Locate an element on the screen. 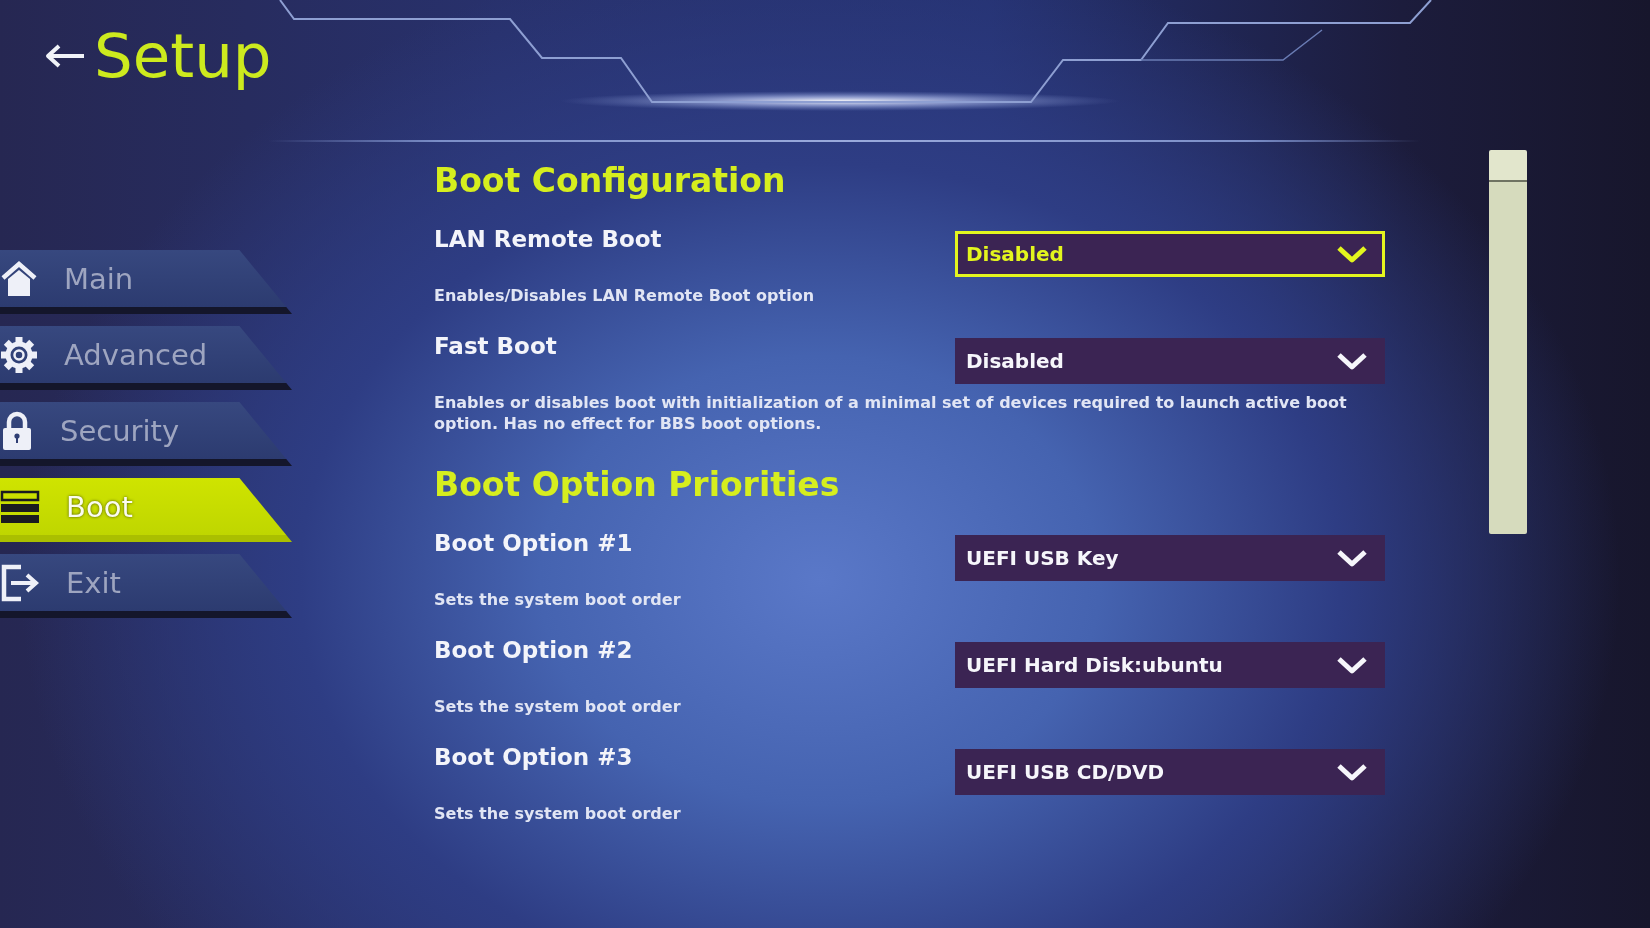  sidebar-tab: Advanced is located at coordinates (146, 358).